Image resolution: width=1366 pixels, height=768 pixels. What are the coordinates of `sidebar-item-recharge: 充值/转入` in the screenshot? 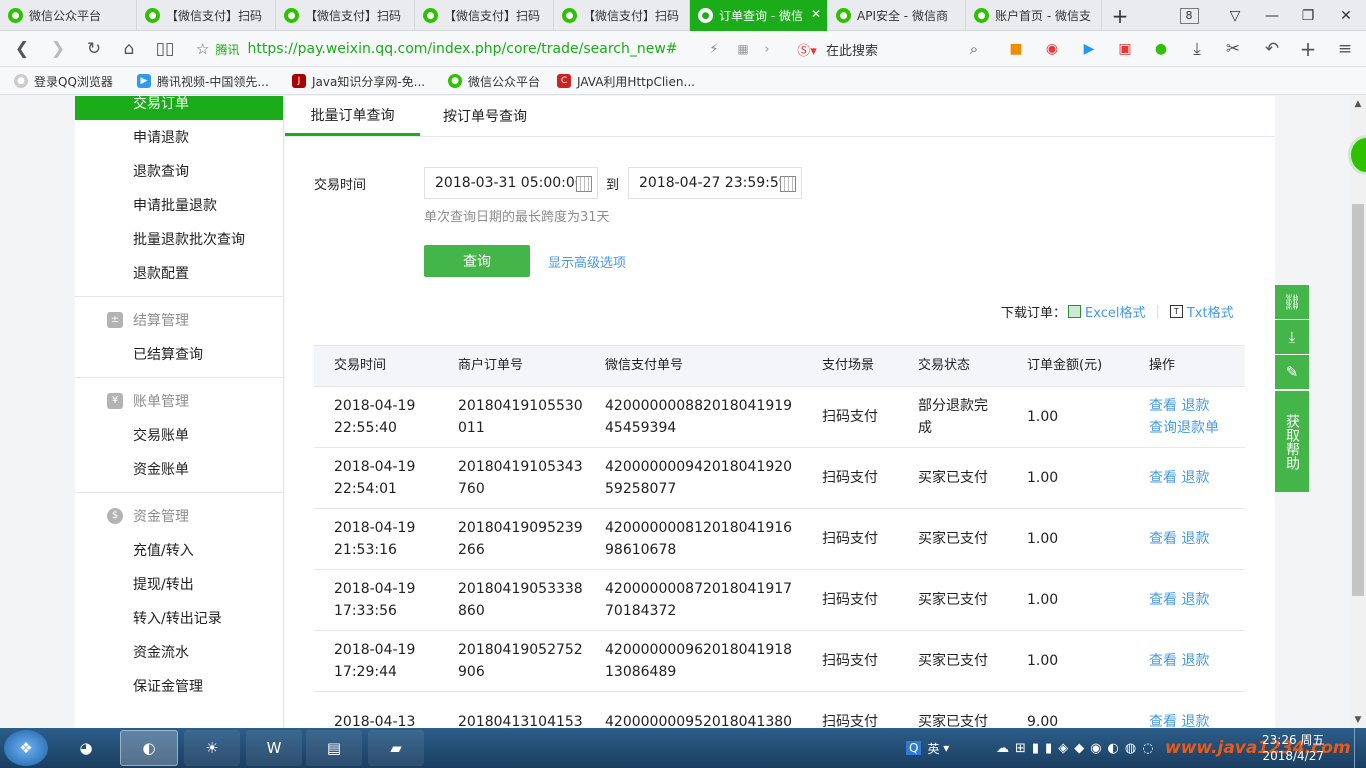 It's located at (179, 550).